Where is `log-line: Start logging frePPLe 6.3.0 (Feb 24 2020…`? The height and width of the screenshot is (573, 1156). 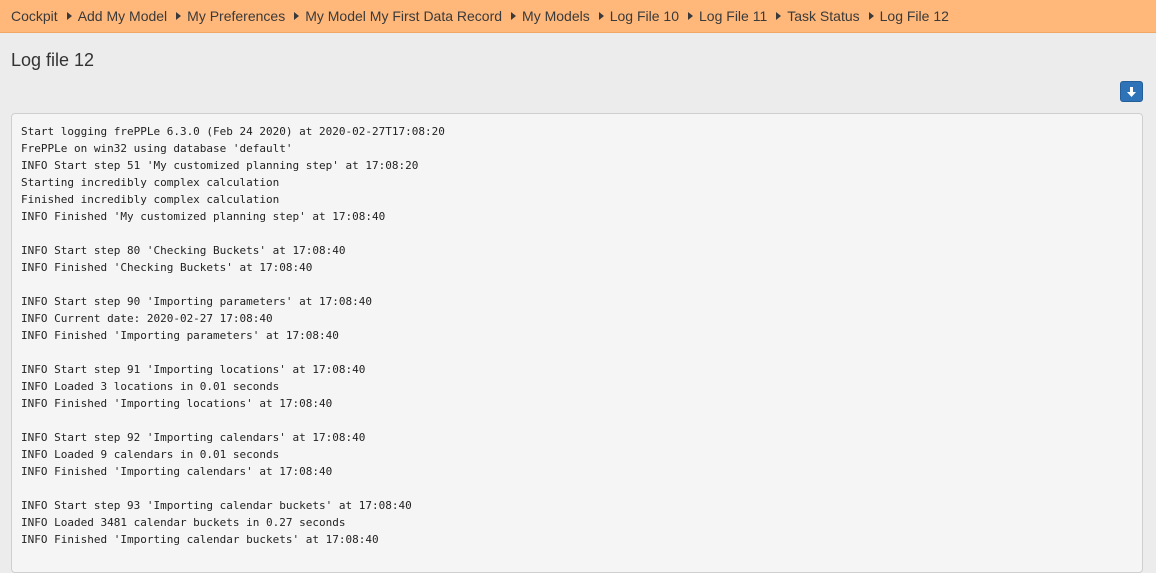
log-line: Start logging frePPLe 6.3.0 (Feb 24 2020… is located at coordinates (233, 131).